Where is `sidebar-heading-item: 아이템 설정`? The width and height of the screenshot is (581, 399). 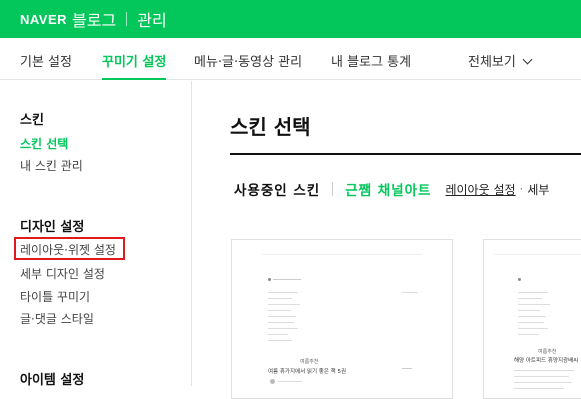 sidebar-heading-item: 아이템 설정 is located at coordinates (52, 380).